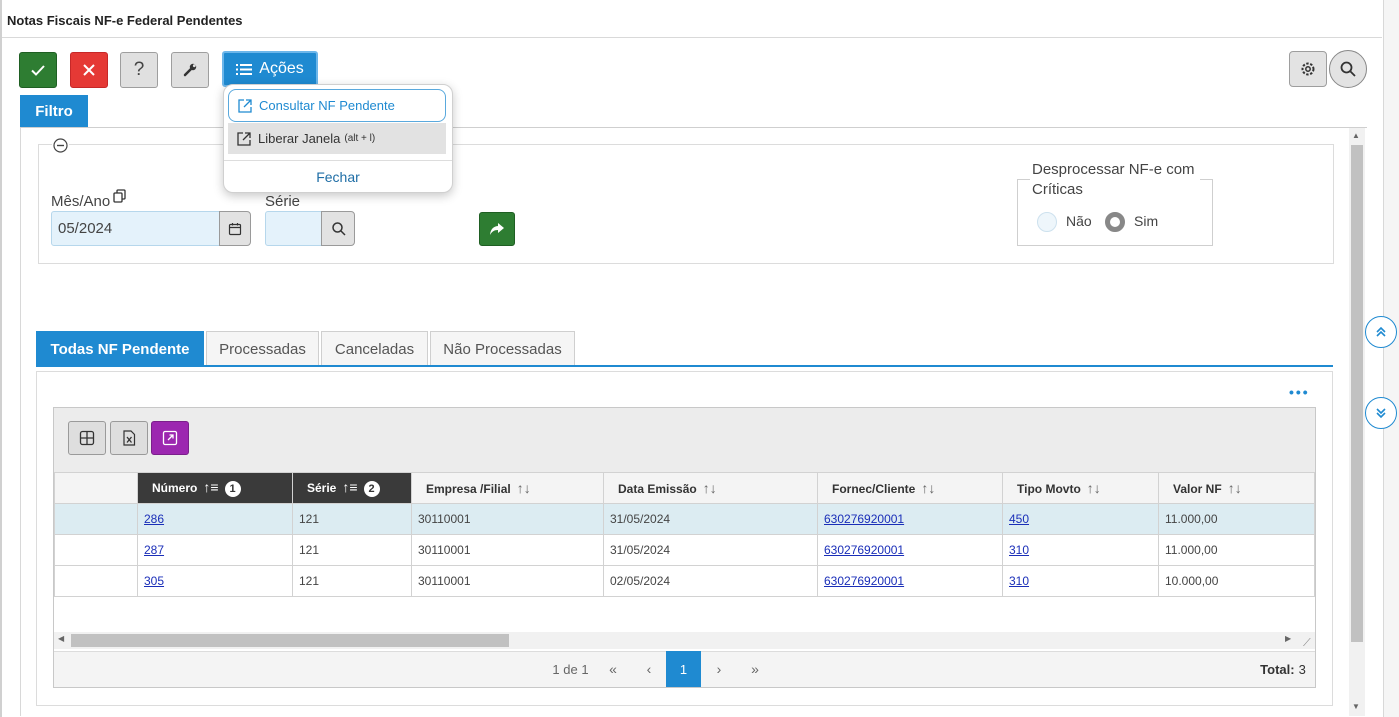 The height and width of the screenshot is (717, 1399). What do you see at coordinates (60, 145) in the screenshot?
I see `collapse-button` at bounding box center [60, 145].